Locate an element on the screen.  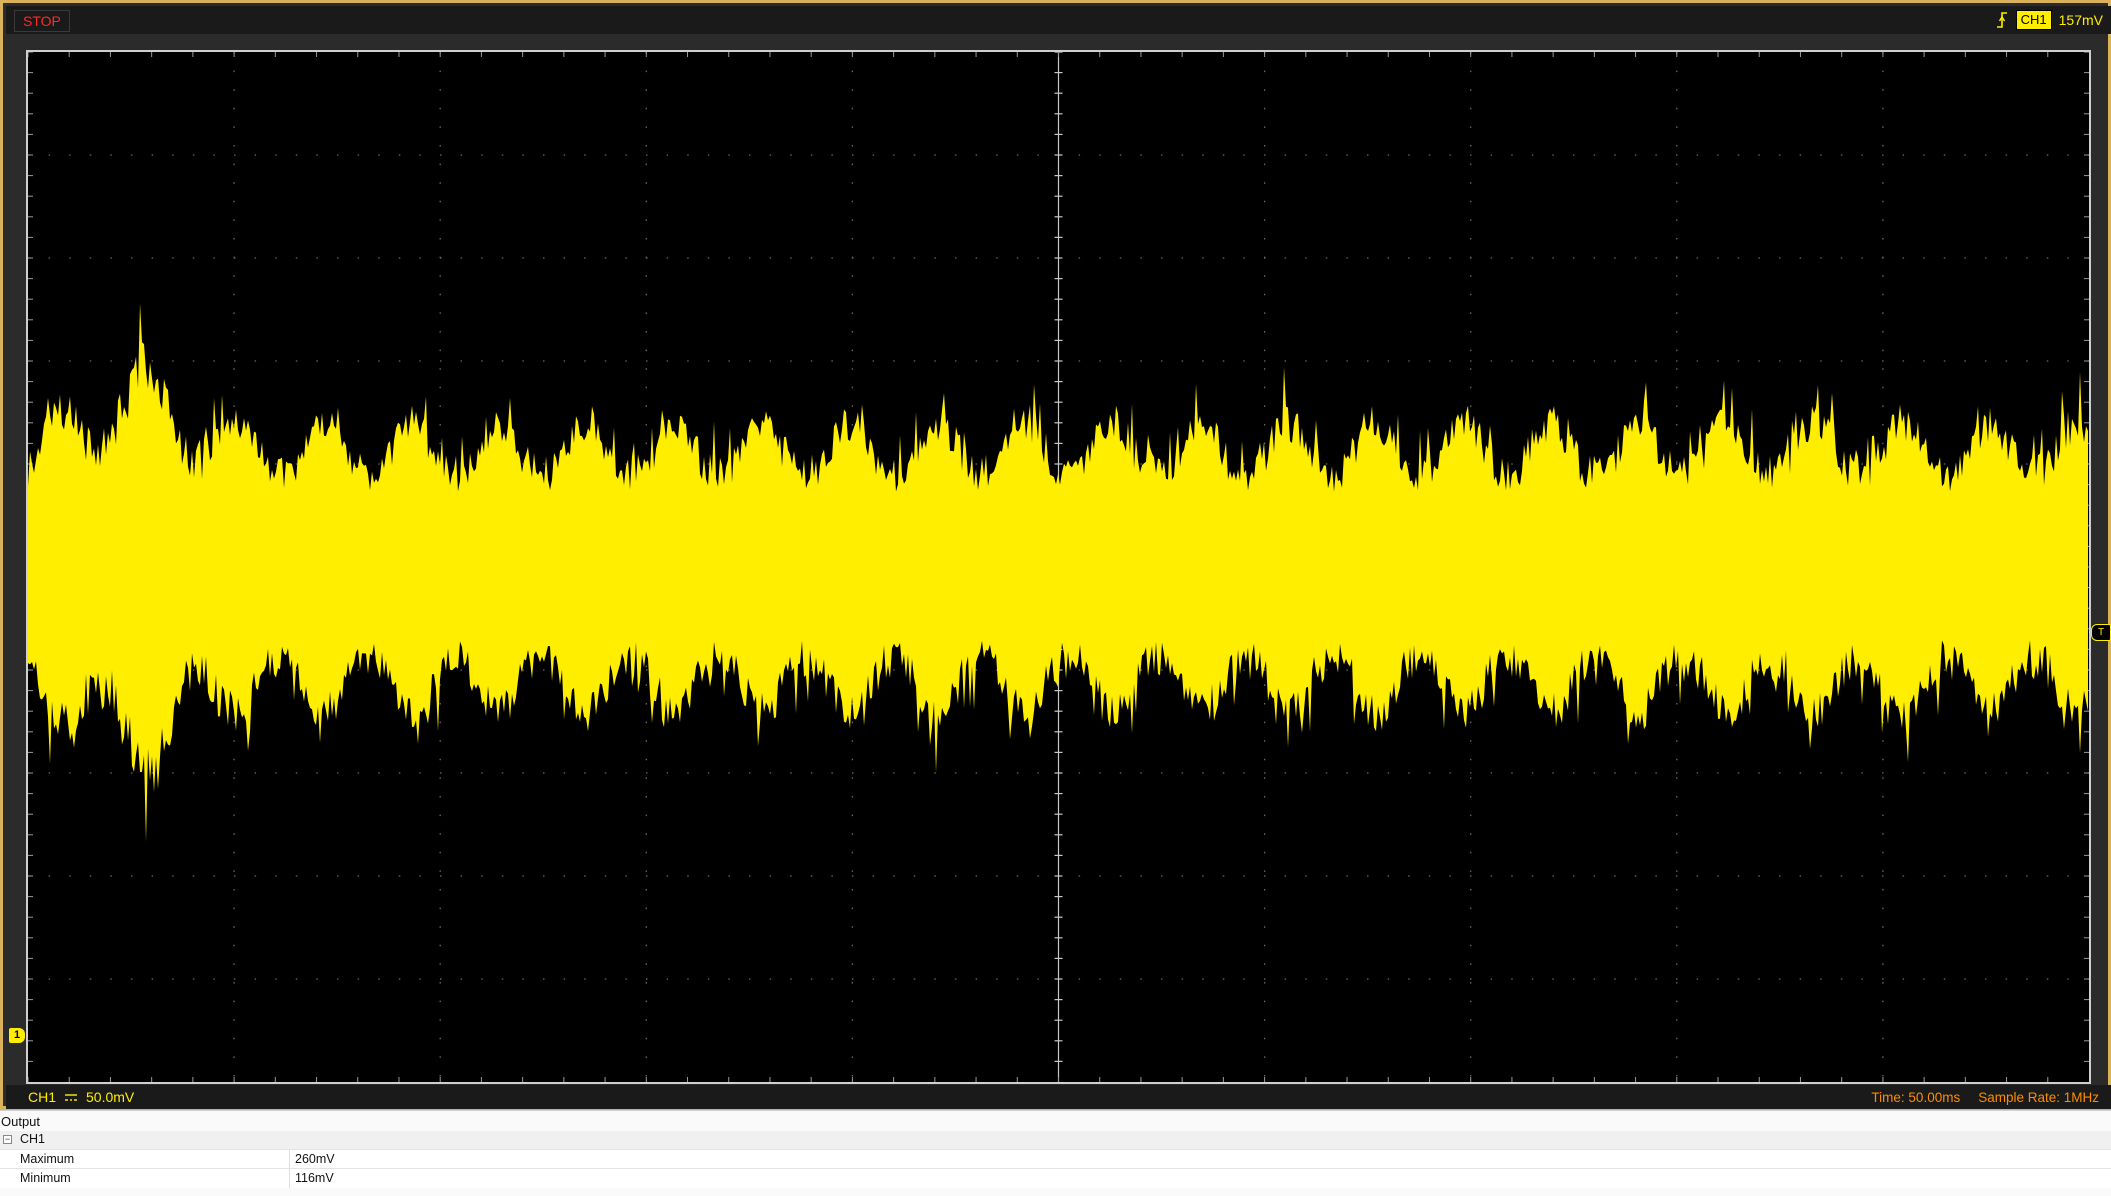
output-panel: Output − CH1 Maximum 260mV Minimum 116mV is located at coordinates (1055, 1153).